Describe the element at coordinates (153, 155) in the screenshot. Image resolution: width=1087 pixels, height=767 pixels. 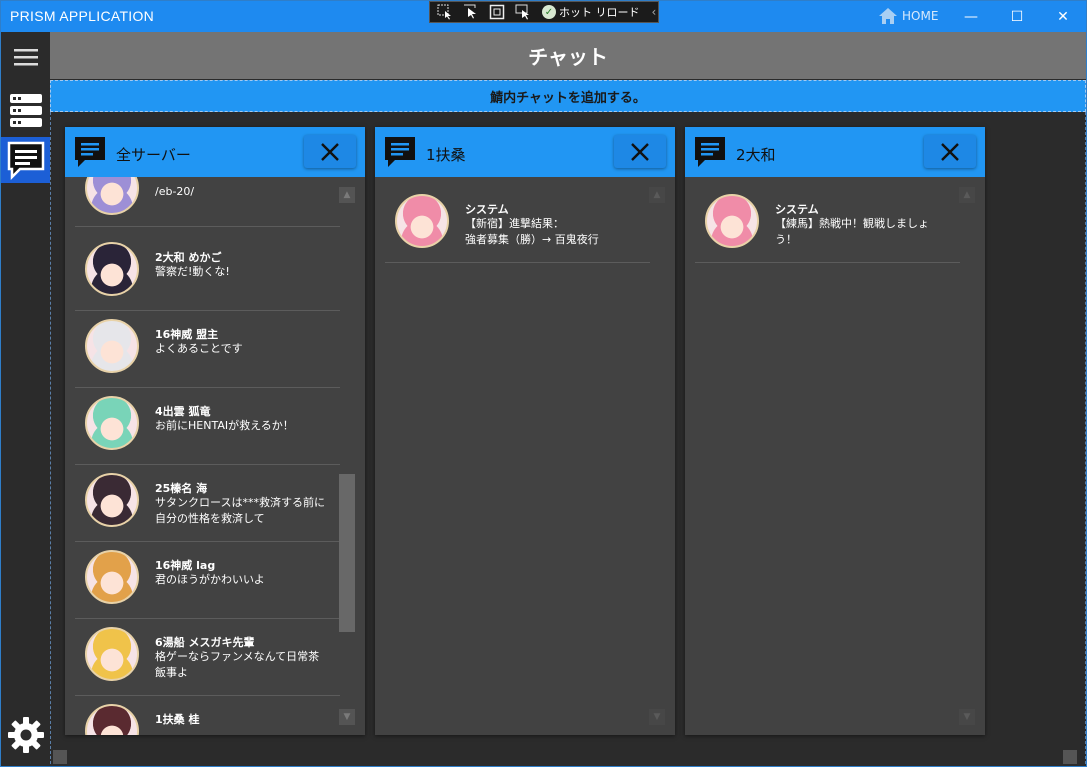
I see `chat-panel-title: 全サーバー` at that location.